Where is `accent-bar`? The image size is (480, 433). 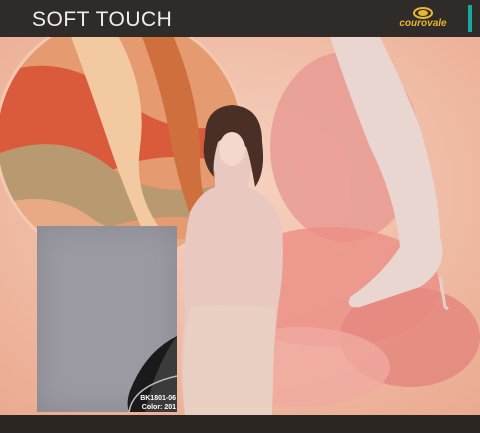
accent-bar is located at coordinates (470, 18).